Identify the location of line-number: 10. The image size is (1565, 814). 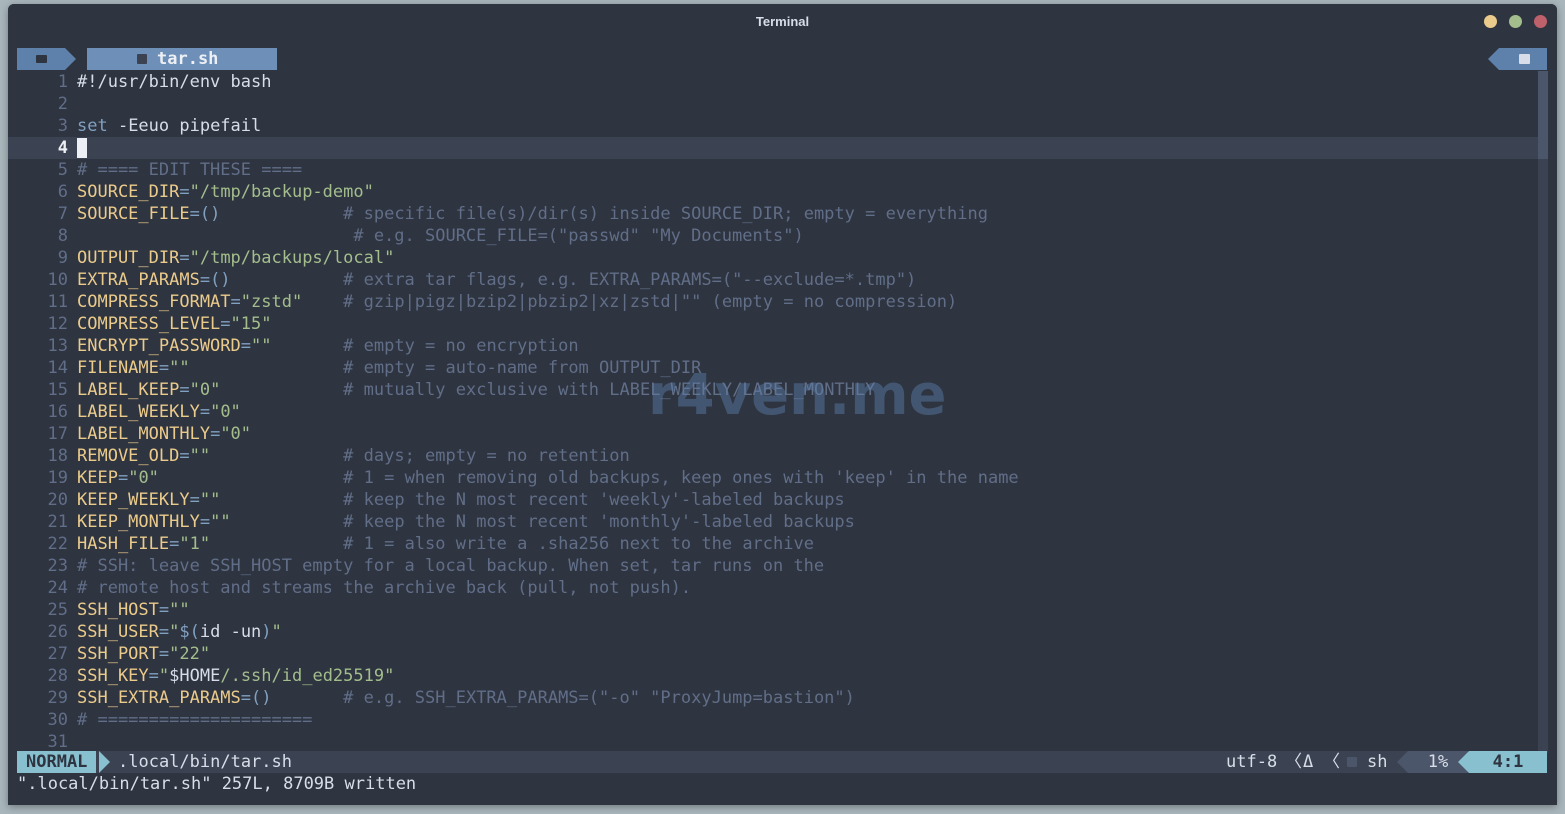
(57, 280).